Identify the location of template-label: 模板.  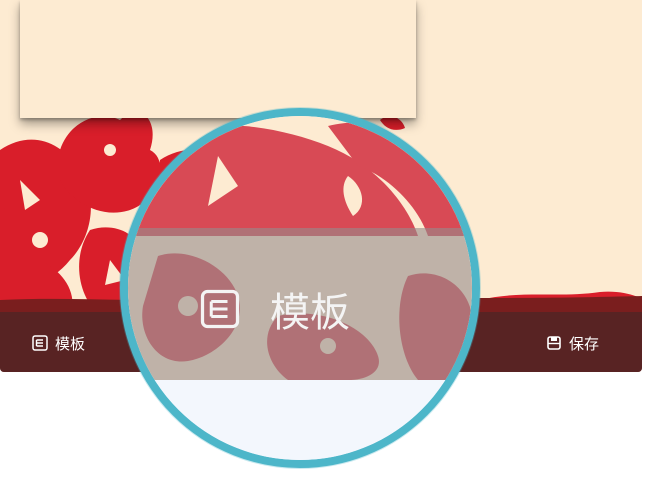
(70, 343).